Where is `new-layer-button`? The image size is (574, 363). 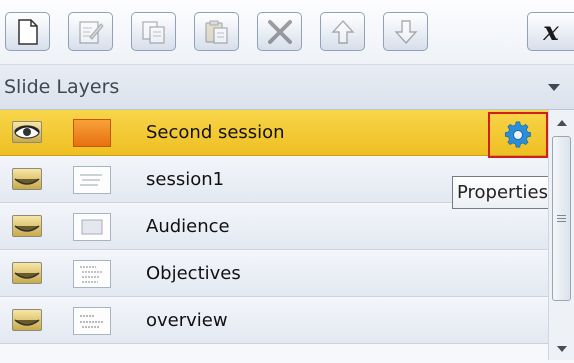
new-layer-button is located at coordinates (27, 31).